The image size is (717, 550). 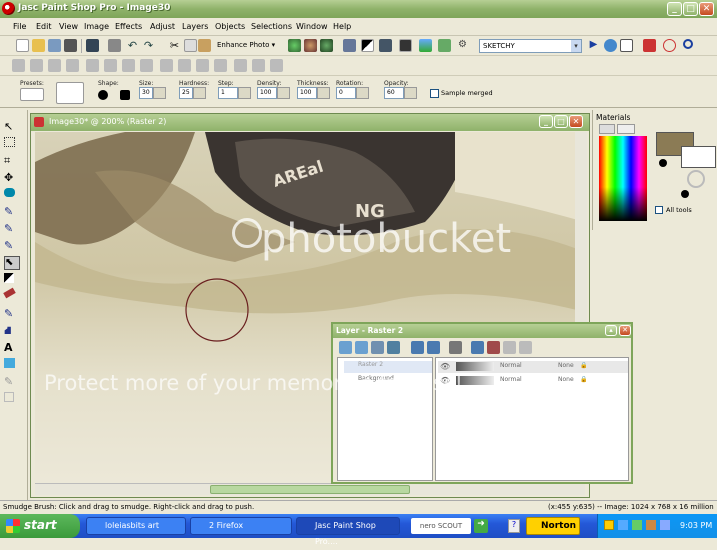 What do you see at coordinates (698, 157) in the screenshot?
I see `background-swatch` at bounding box center [698, 157].